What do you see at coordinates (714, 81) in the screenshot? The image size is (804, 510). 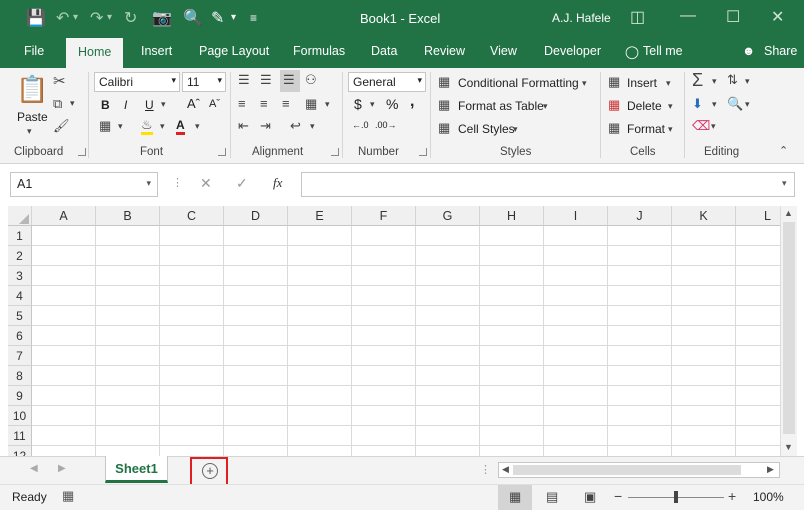 I see `autosum-dropdown-icon: ▾` at bounding box center [714, 81].